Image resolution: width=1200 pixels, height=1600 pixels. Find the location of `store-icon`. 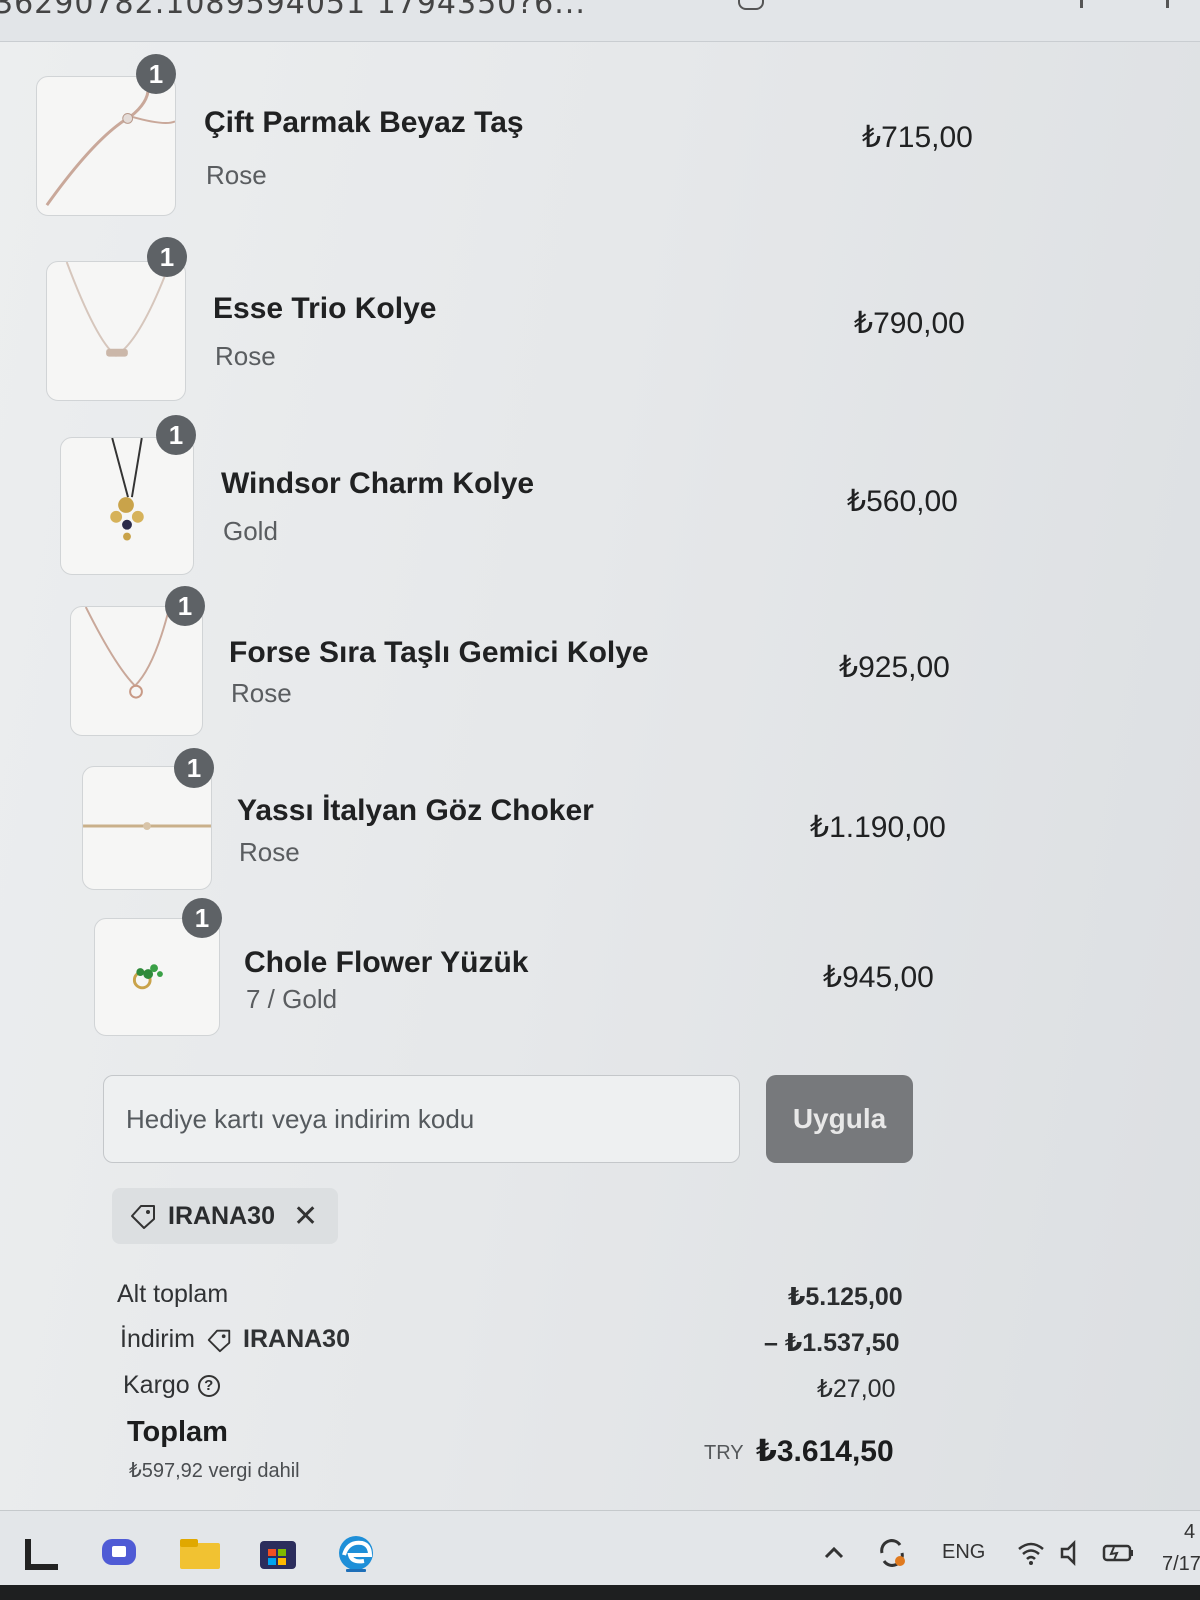

store-icon is located at coordinates (278, 1553).